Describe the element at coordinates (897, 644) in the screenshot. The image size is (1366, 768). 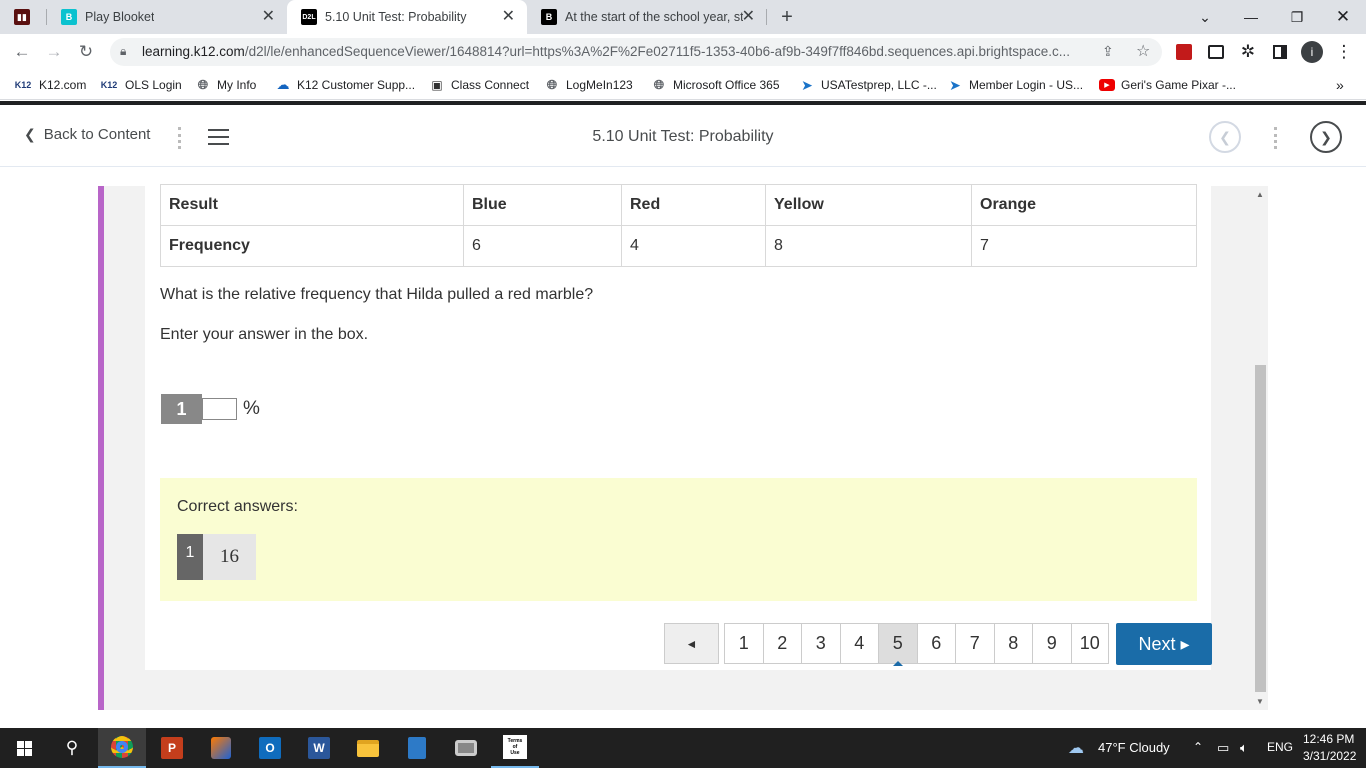
I see `page-button-5-current: 5` at that location.